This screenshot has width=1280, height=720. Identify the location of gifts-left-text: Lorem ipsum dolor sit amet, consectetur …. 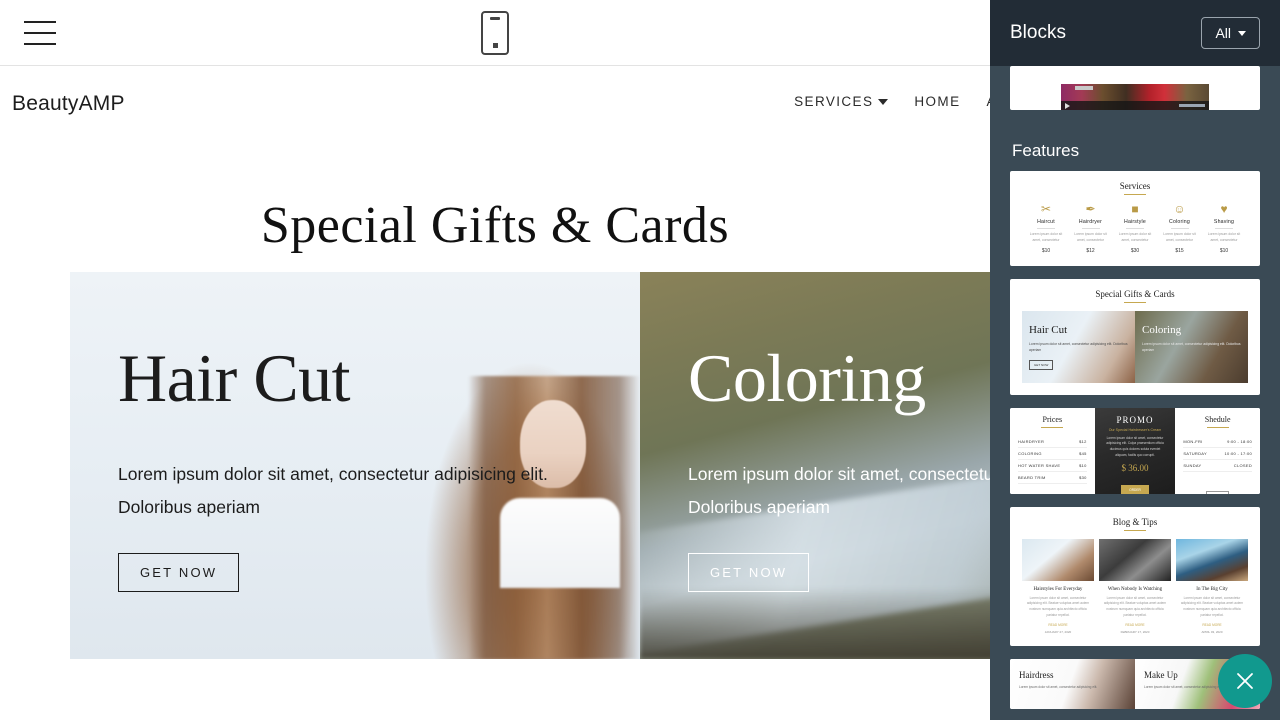
(1078, 346).